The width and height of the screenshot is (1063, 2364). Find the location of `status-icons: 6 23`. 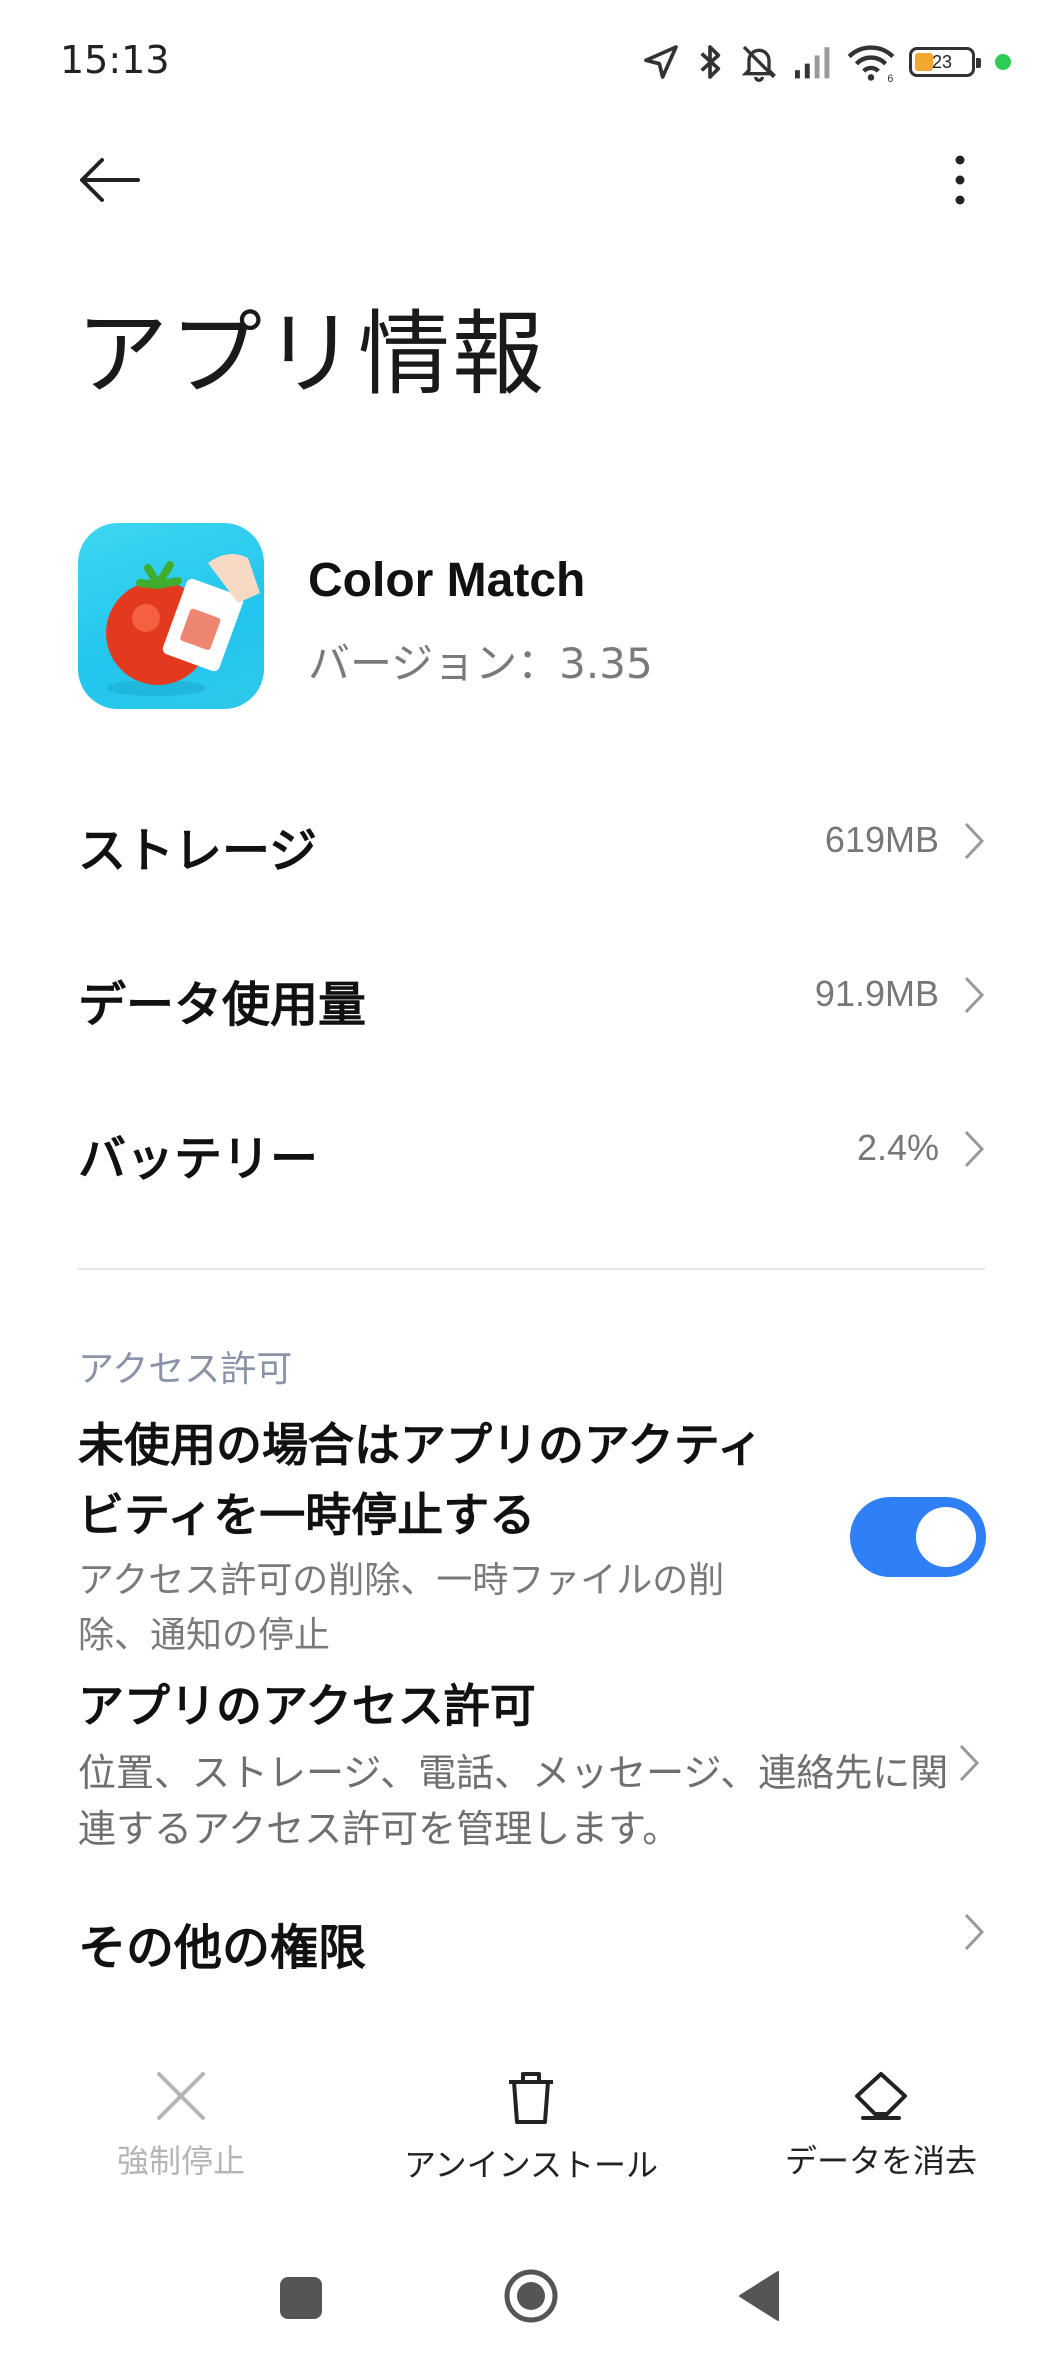

status-icons: 6 23 is located at coordinates (826, 62).